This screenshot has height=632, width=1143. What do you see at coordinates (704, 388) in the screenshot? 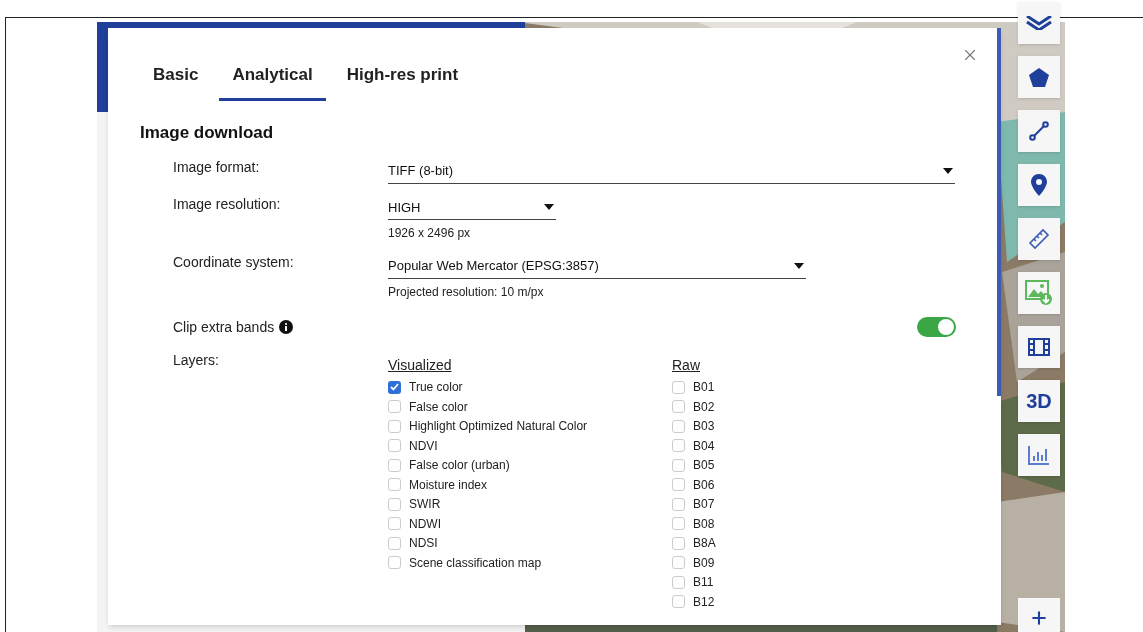
I see `checkbox-label: B01` at bounding box center [704, 388].